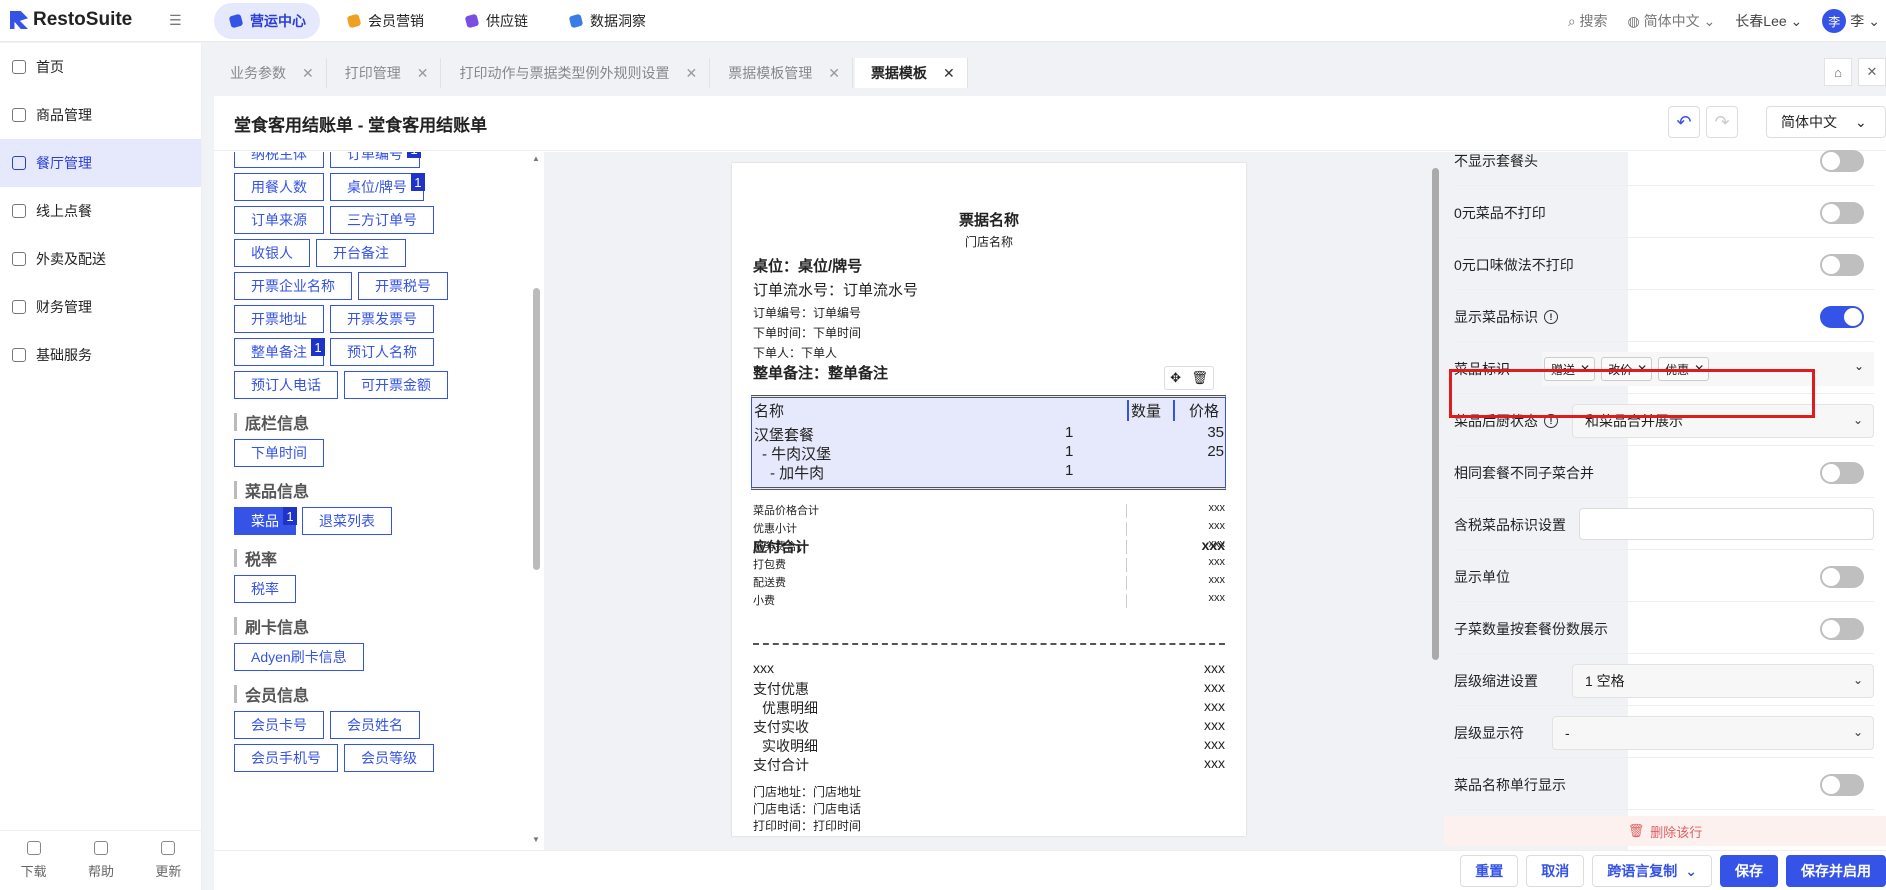 Image resolution: width=1886 pixels, height=890 pixels. I want to click on sidebar-bottom-button: 帮助, so click(101, 860).